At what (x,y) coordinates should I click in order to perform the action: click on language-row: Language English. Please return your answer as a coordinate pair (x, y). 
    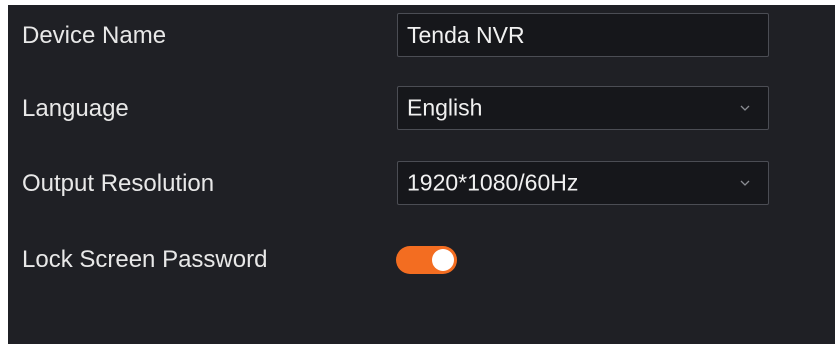
    Looking at the image, I should click on (421, 109).